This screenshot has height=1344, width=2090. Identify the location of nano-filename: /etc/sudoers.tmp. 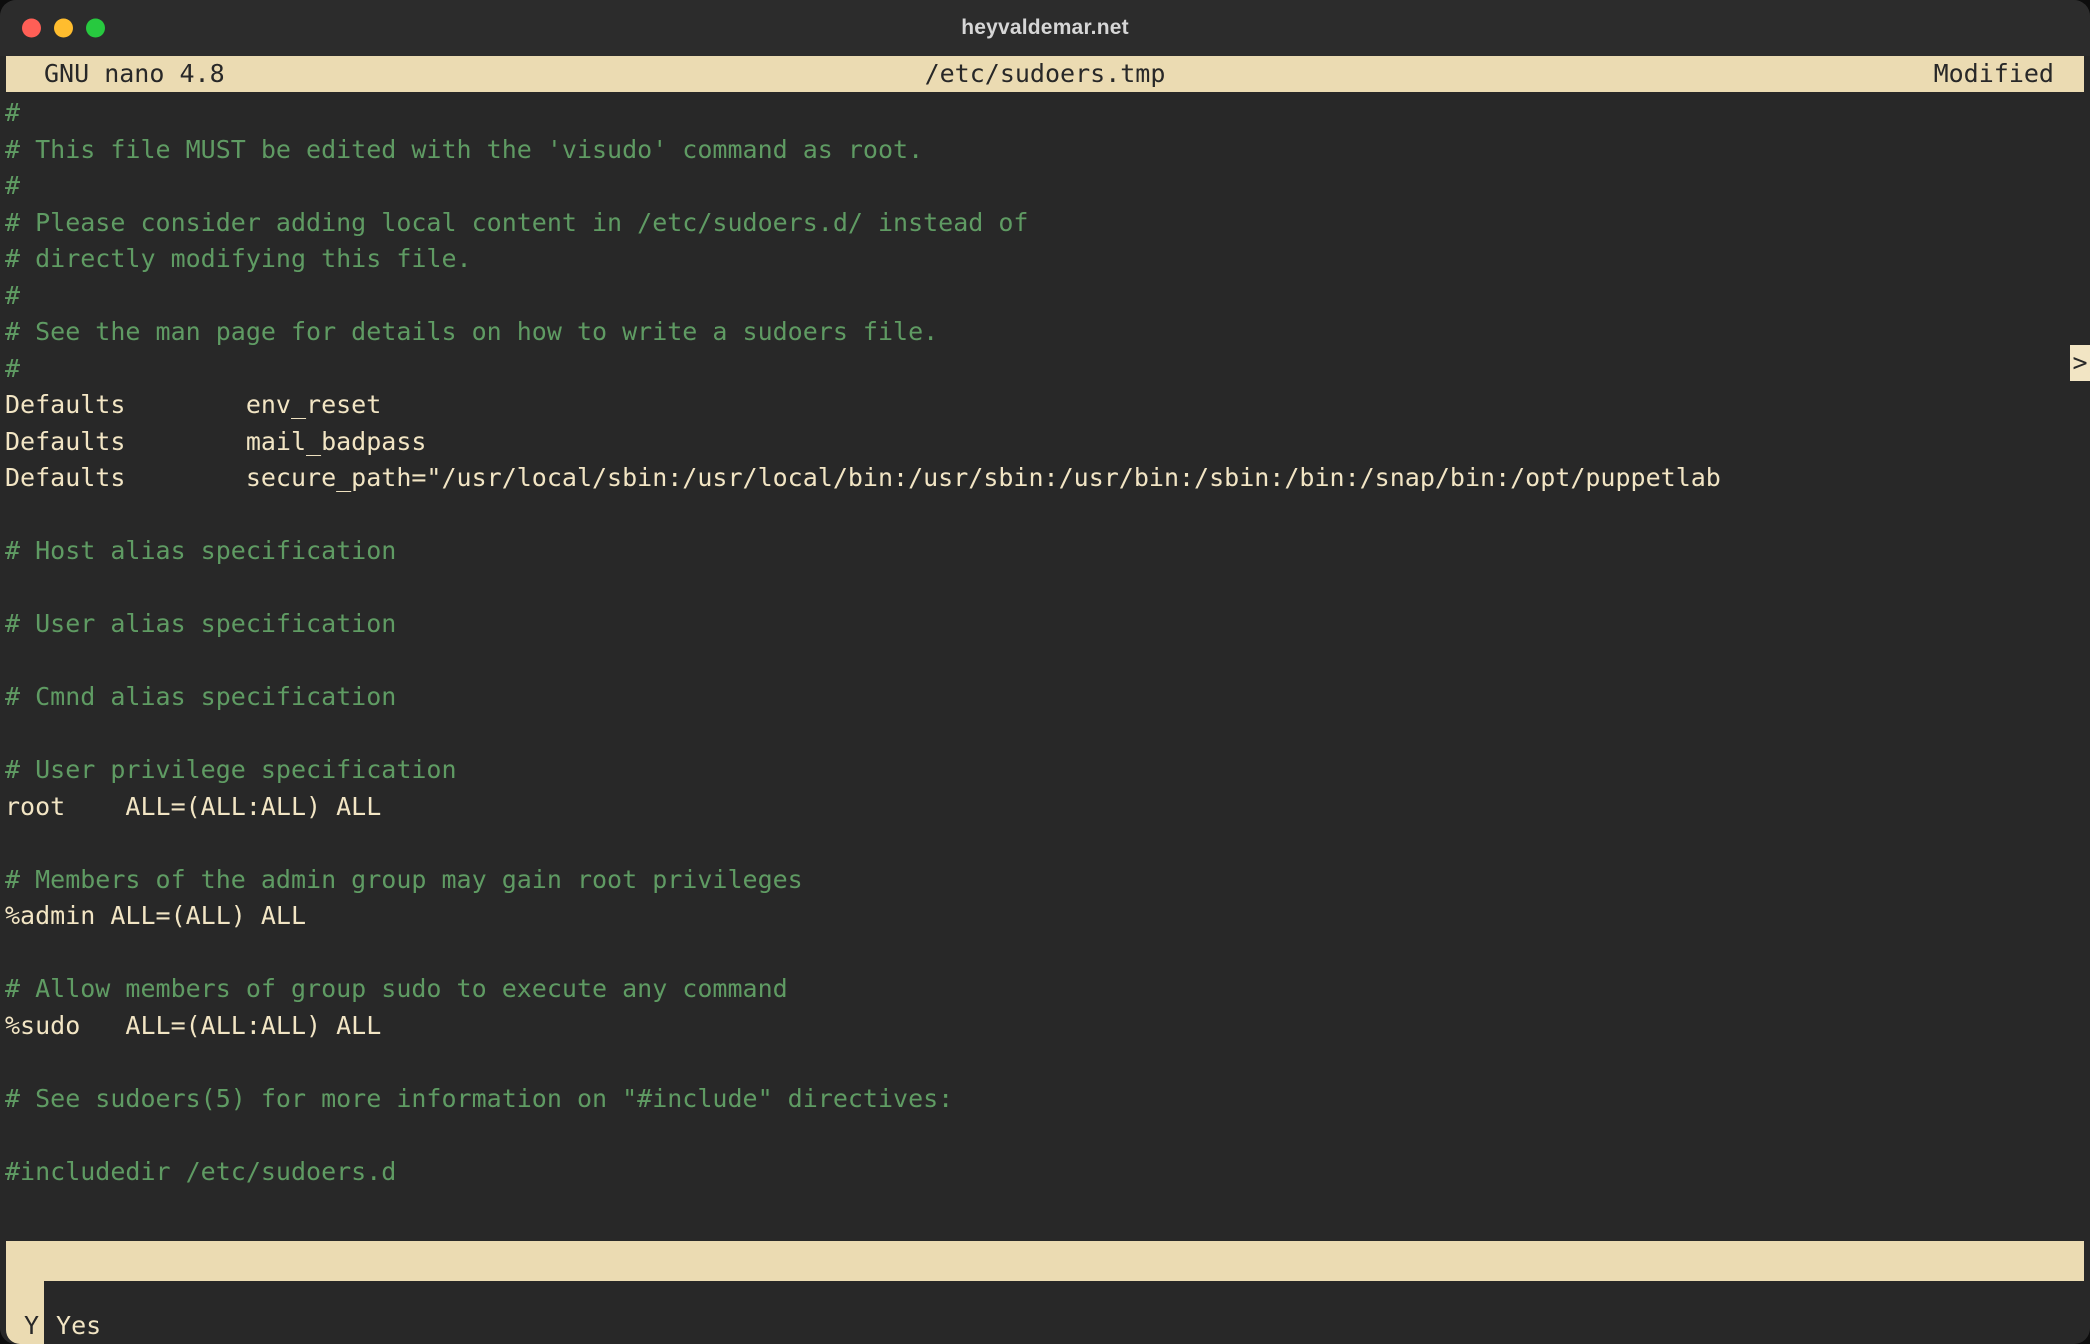
(1045, 73).